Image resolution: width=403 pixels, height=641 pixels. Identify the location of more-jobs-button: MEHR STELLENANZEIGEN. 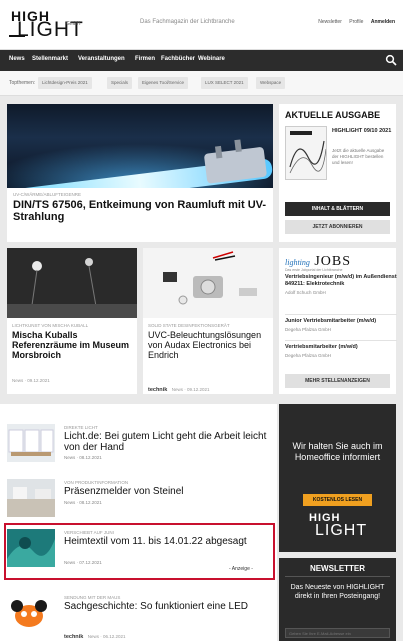
(337, 381).